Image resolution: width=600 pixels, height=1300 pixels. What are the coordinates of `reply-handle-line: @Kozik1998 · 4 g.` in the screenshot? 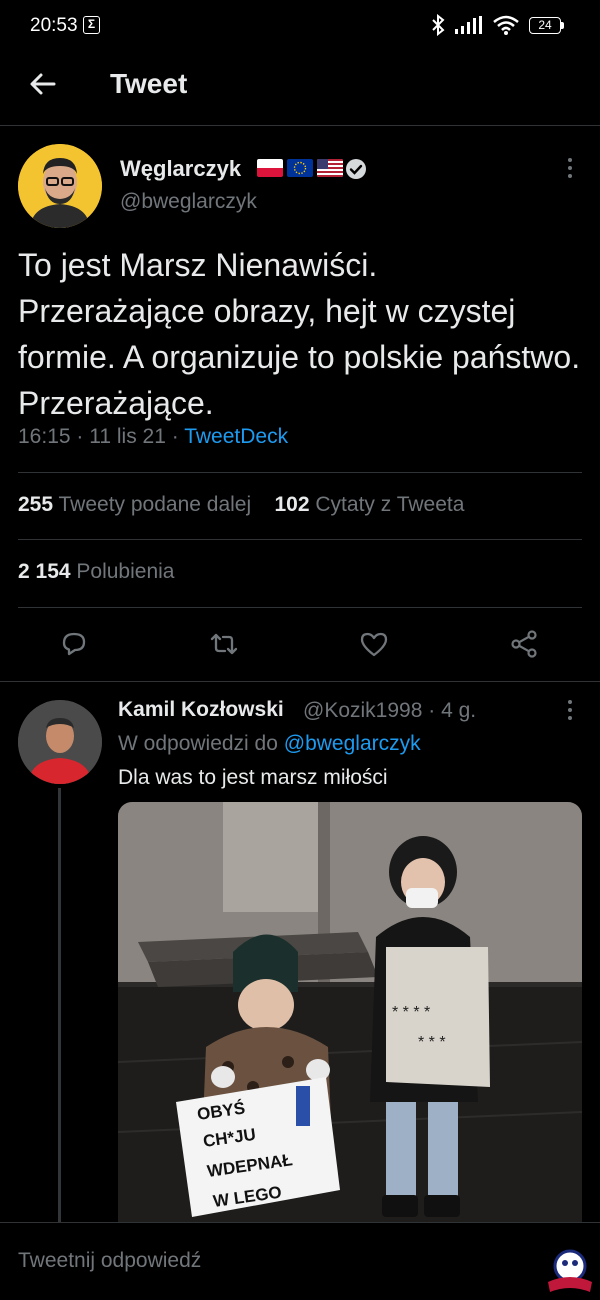 It's located at (390, 710).